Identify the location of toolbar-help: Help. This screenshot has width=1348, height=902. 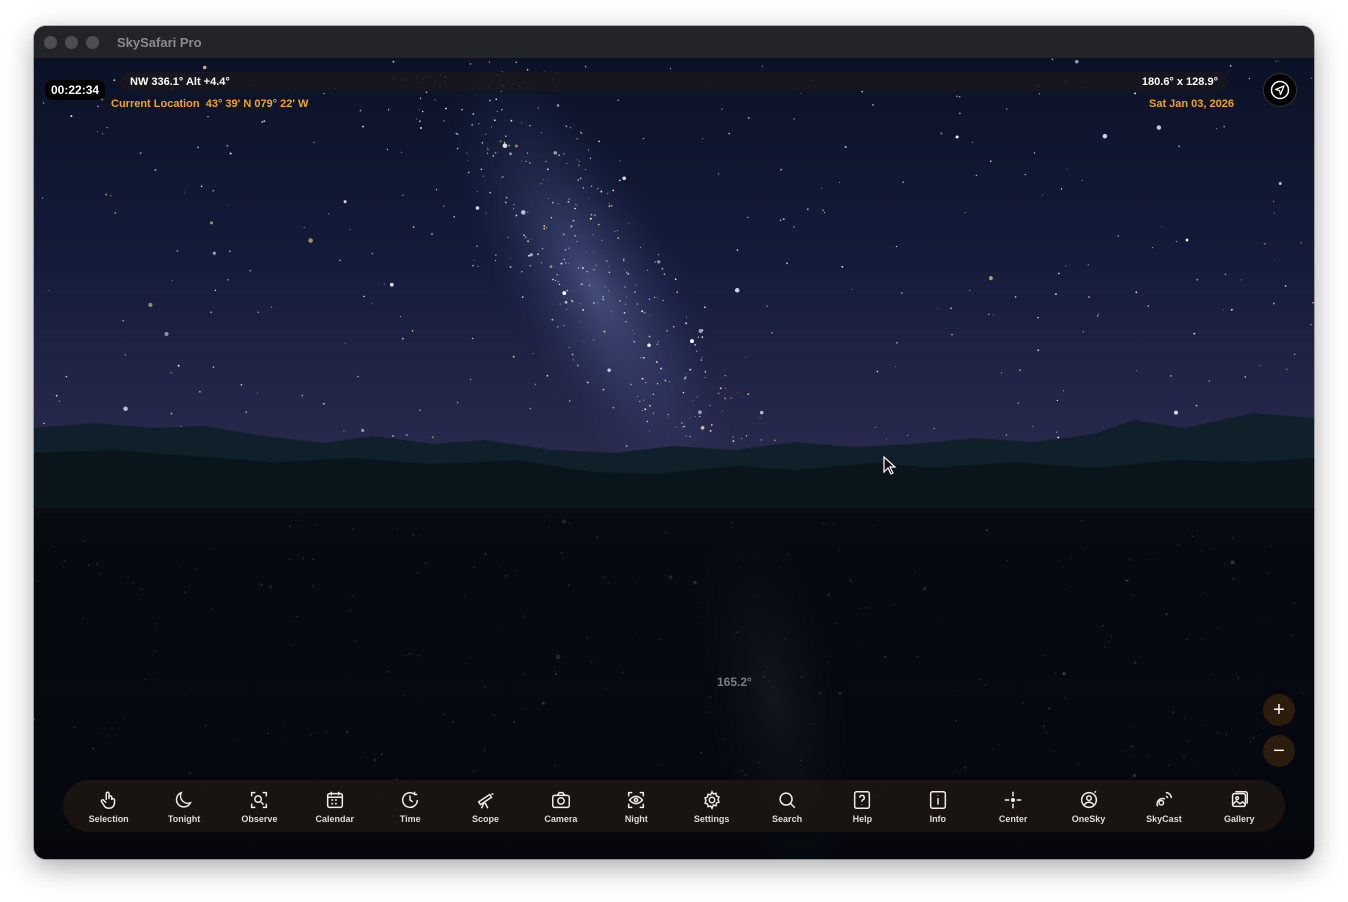
(862, 806).